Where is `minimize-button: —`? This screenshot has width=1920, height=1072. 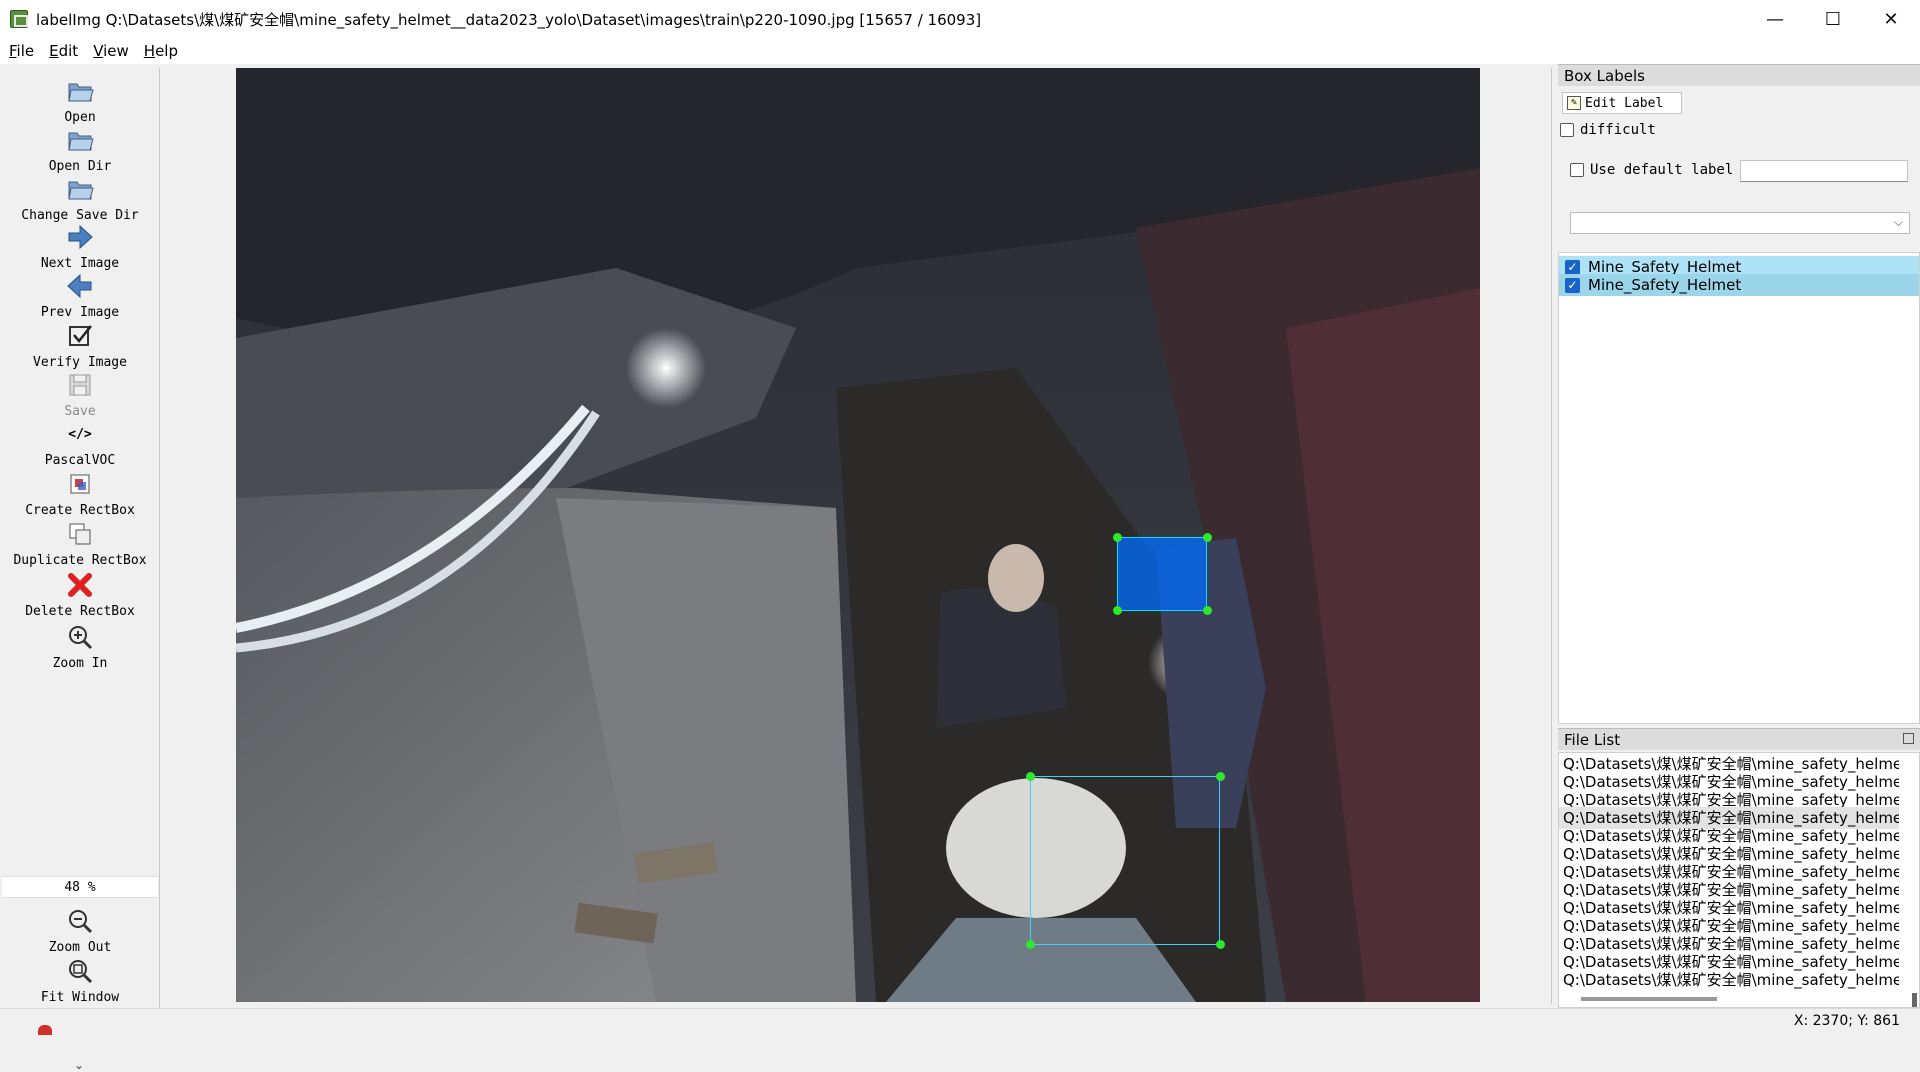 minimize-button: — is located at coordinates (1775, 19).